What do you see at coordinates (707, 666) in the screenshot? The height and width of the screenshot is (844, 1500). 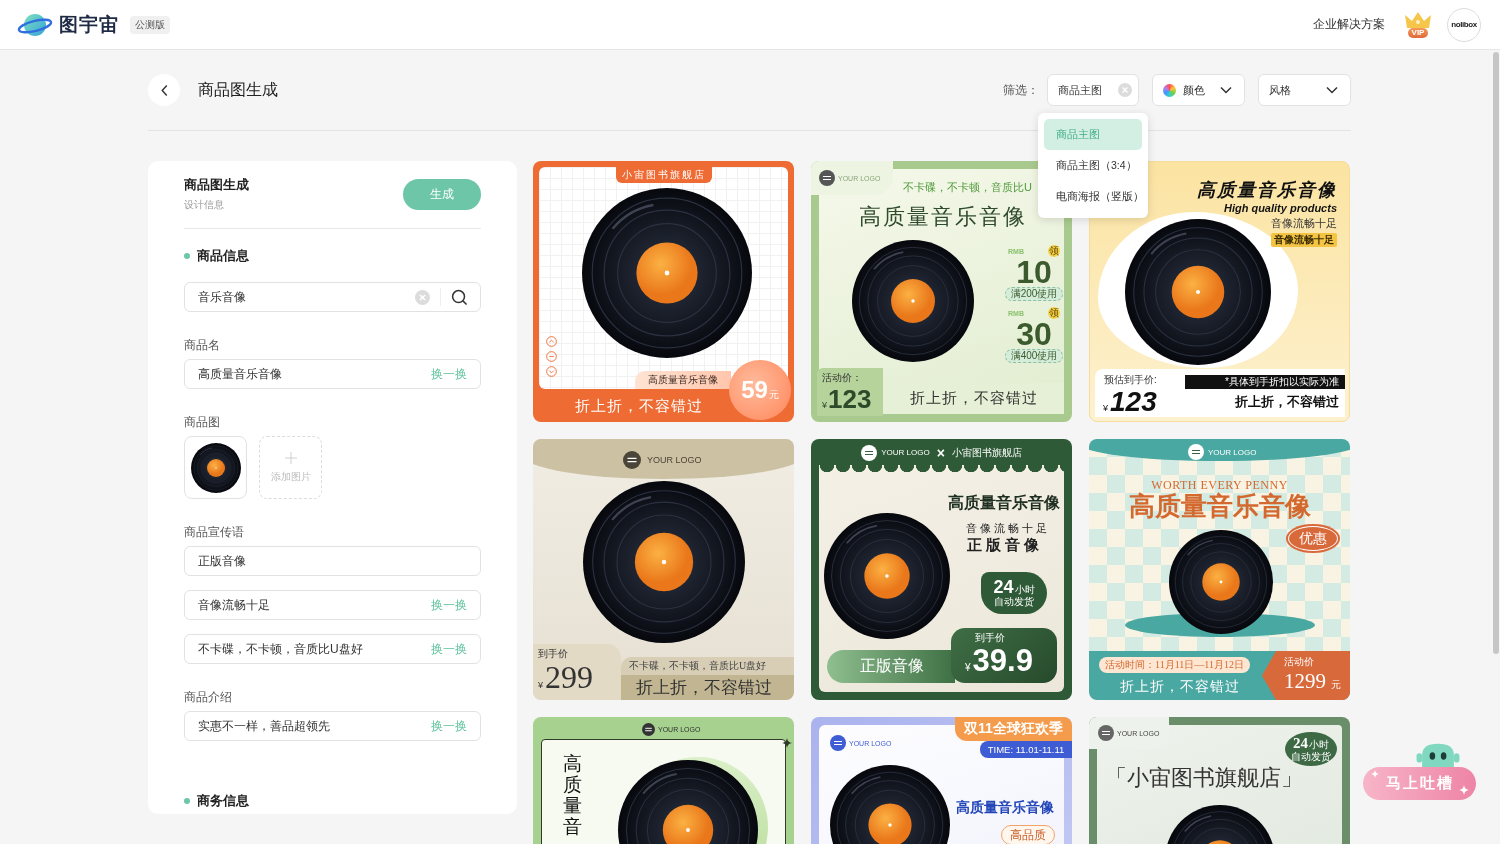 I see `feature-strip: 不卡碟，不卡顿，音质比U盘好` at bounding box center [707, 666].